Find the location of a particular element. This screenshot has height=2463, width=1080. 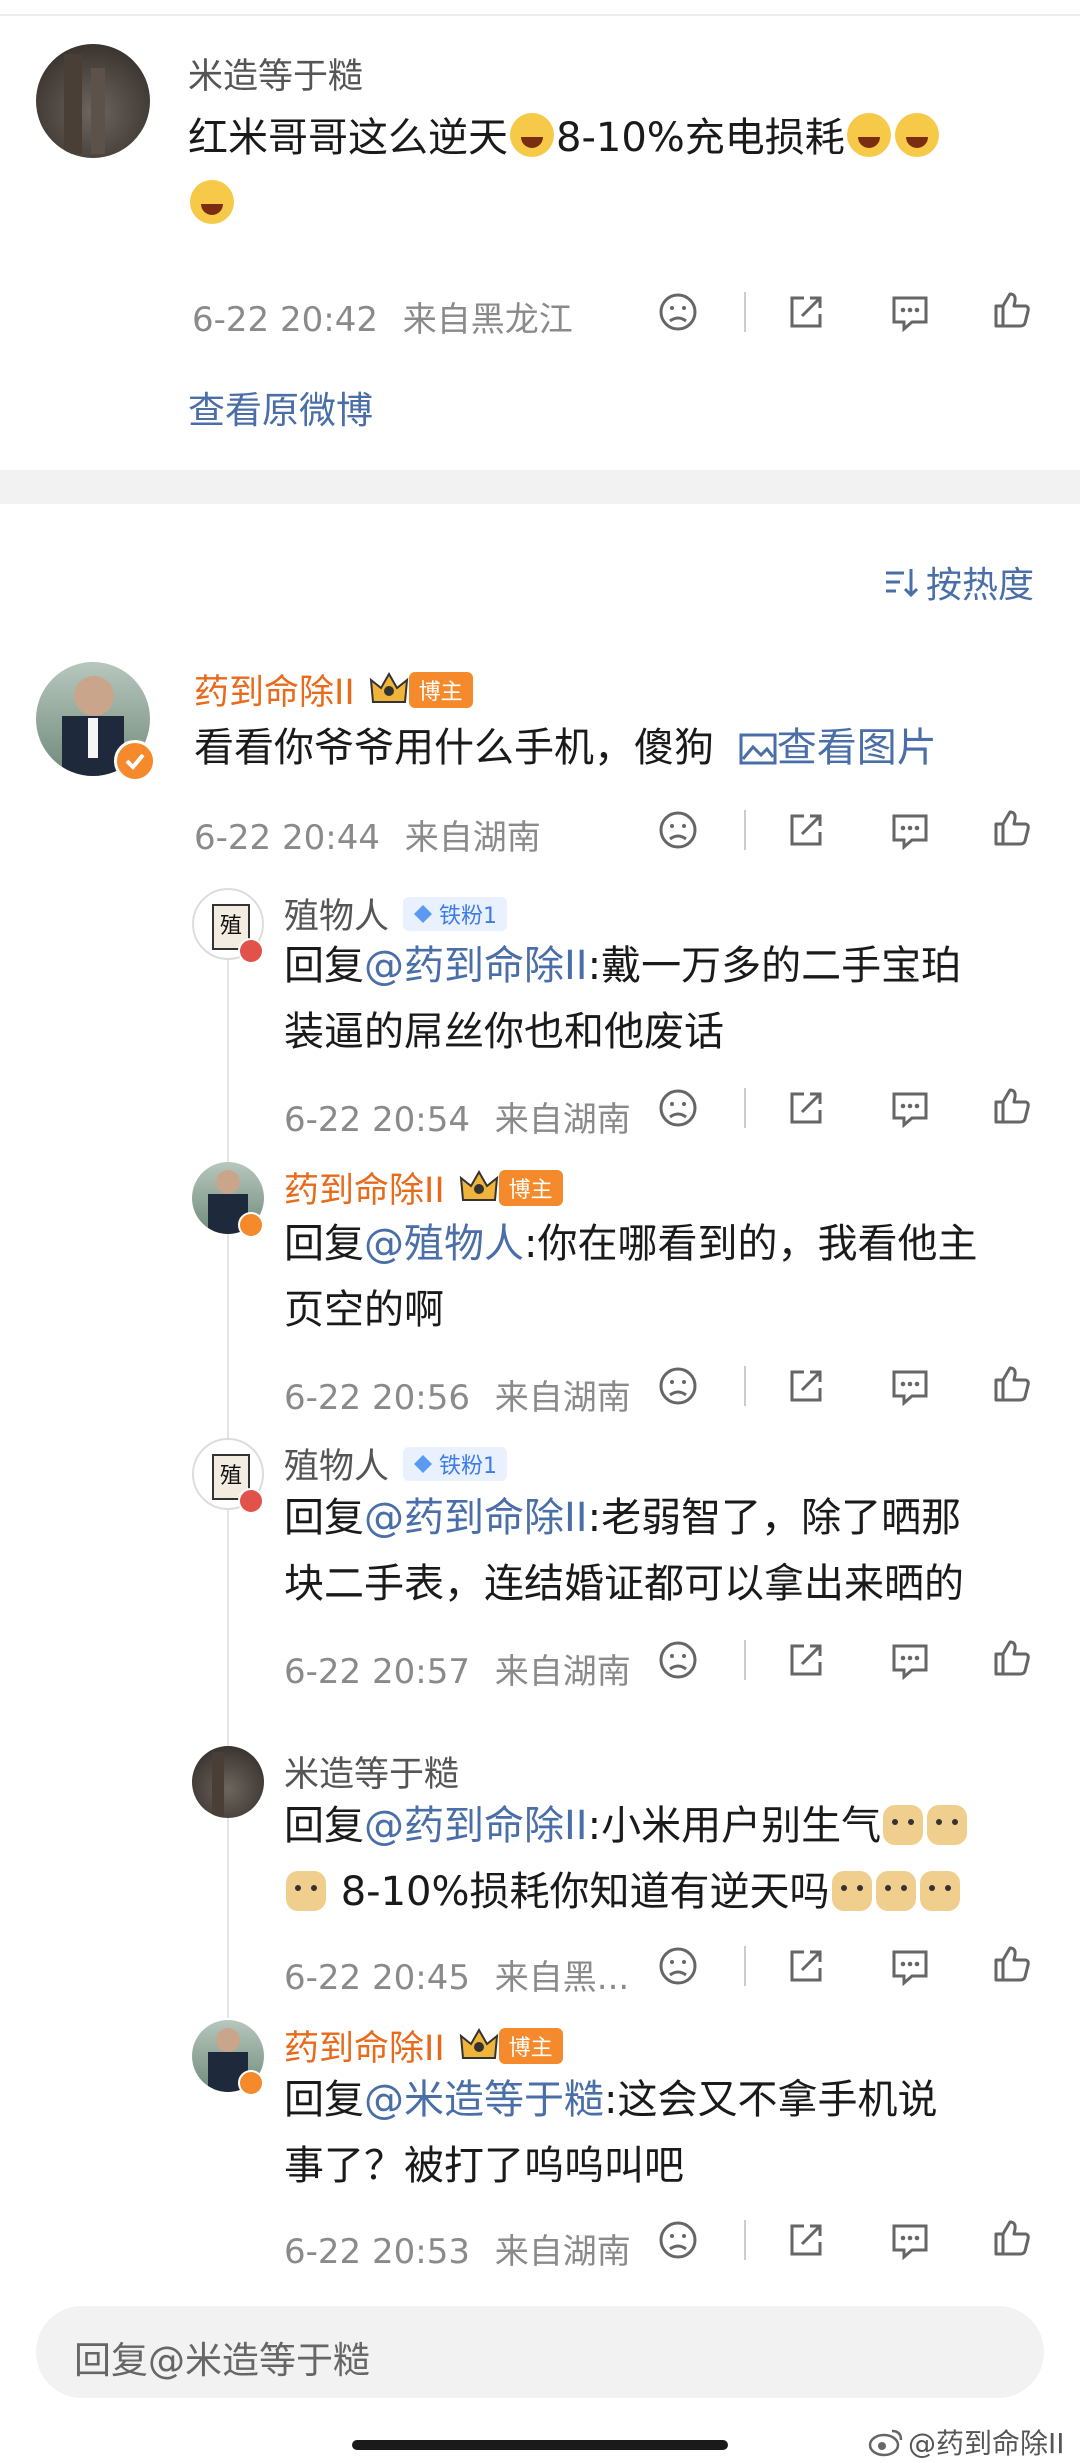

mention-link: @米造等于糙 is located at coordinates (484, 2100).